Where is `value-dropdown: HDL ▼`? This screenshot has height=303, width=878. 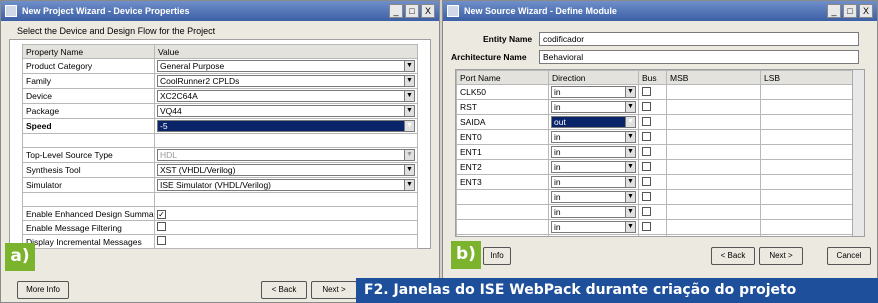 value-dropdown: HDL ▼ is located at coordinates (286, 155).